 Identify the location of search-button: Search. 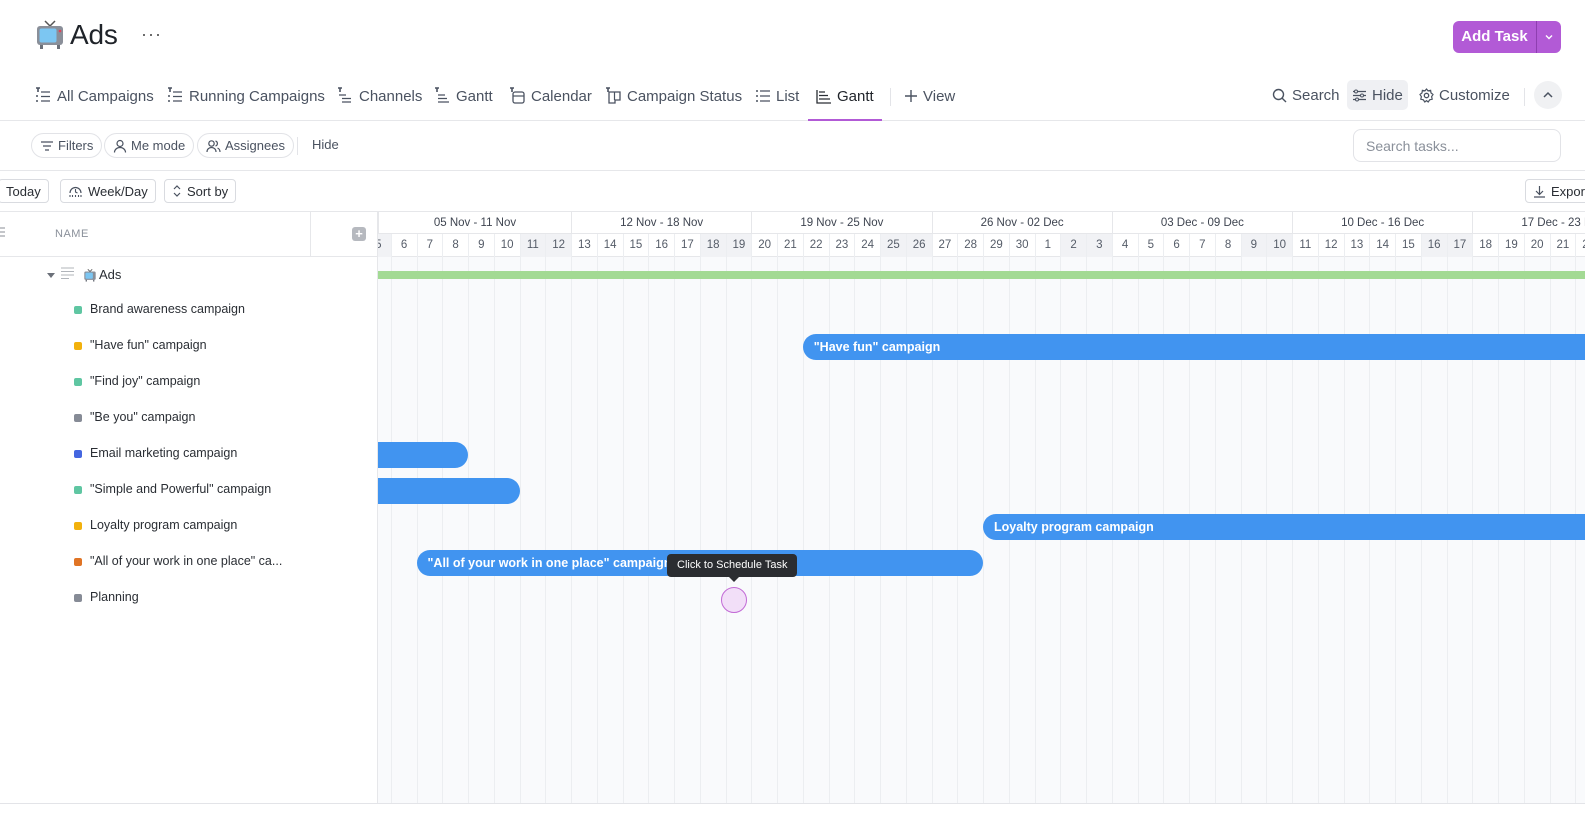
(1306, 95).